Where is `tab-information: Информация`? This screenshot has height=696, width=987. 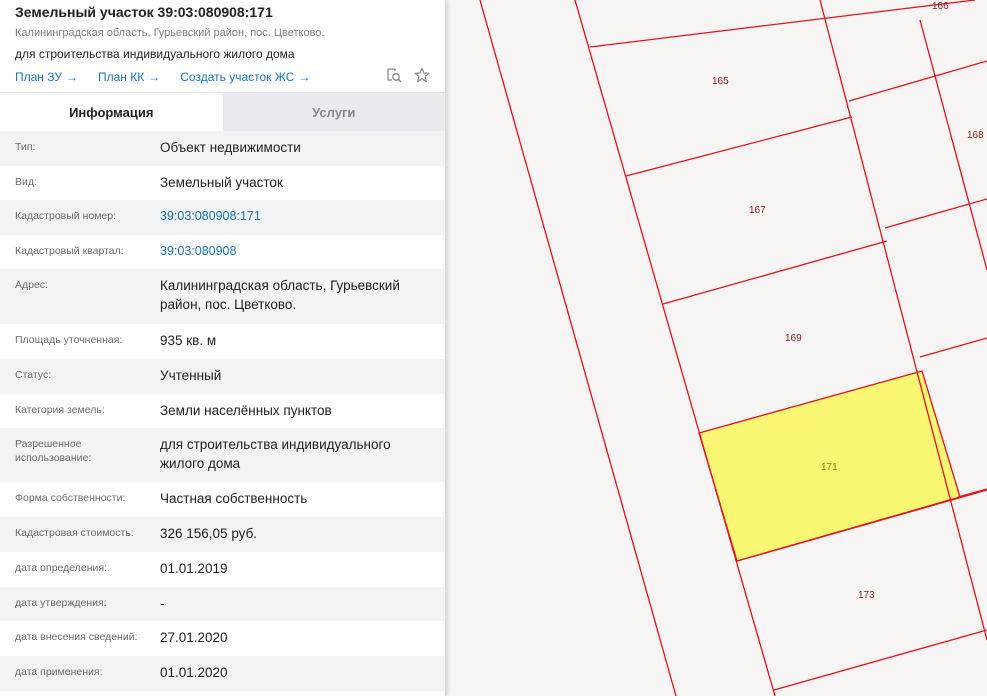 tab-information: Информация is located at coordinates (111, 112).